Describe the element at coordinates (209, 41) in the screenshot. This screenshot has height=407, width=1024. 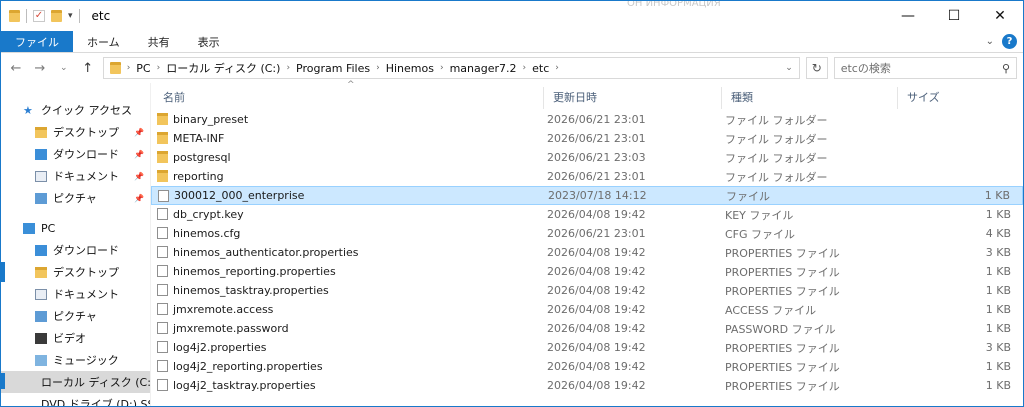
I see `tab-view: 表示` at that location.